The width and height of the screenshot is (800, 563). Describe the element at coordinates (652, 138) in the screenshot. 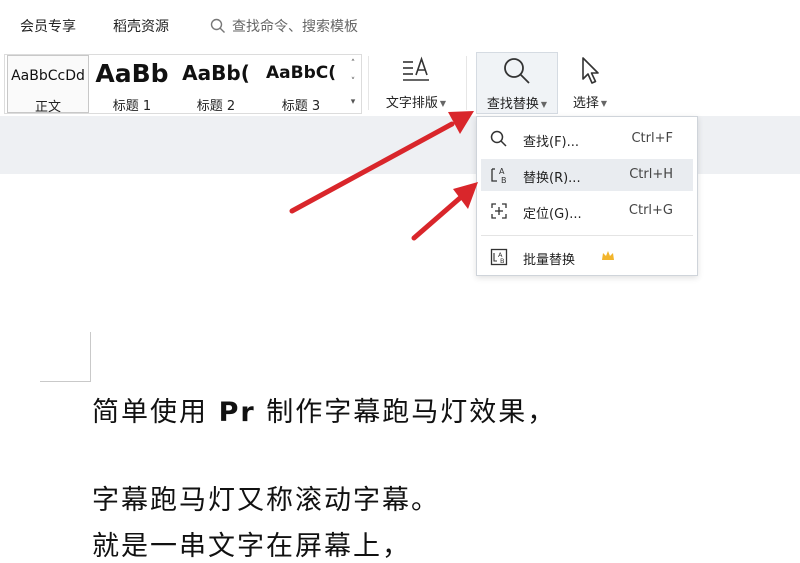

I see `menu-item-shortcut: Ctrl+F` at that location.